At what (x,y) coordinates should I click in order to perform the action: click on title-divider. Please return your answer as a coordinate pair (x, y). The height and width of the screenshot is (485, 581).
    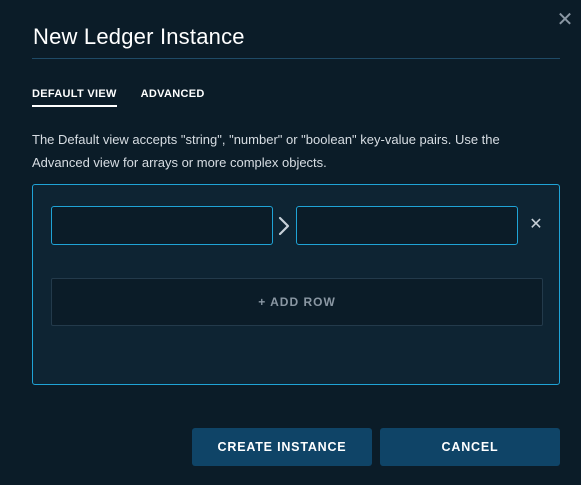
    Looking at the image, I should click on (296, 58).